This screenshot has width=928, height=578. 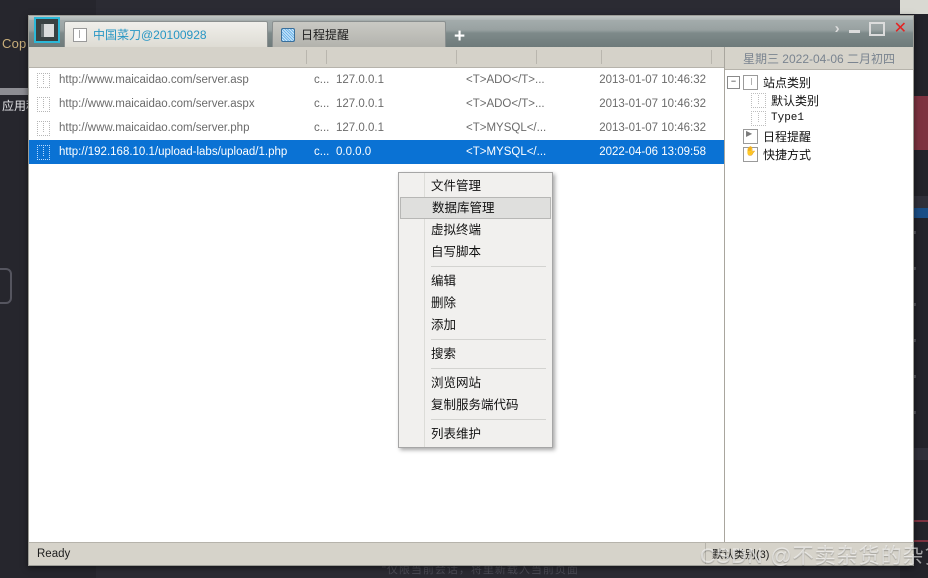 What do you see at coordinates (475, 230) in the screenshot?
I see `menu-item-virtual-terminal: 虚拟终端` at bounding box center [475, 230].